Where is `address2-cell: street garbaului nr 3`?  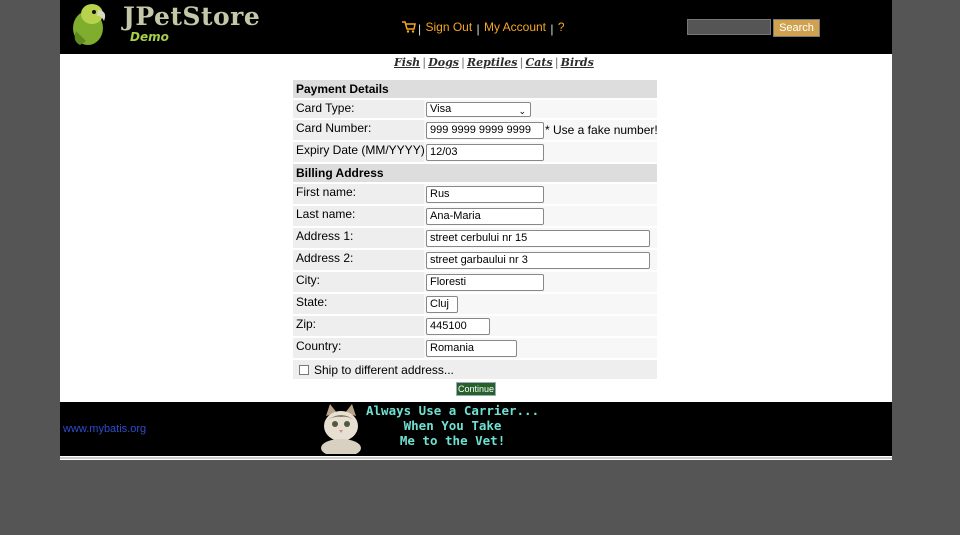 address2-cell: street garbaului nr 3 is located at coordinates (540, 260).